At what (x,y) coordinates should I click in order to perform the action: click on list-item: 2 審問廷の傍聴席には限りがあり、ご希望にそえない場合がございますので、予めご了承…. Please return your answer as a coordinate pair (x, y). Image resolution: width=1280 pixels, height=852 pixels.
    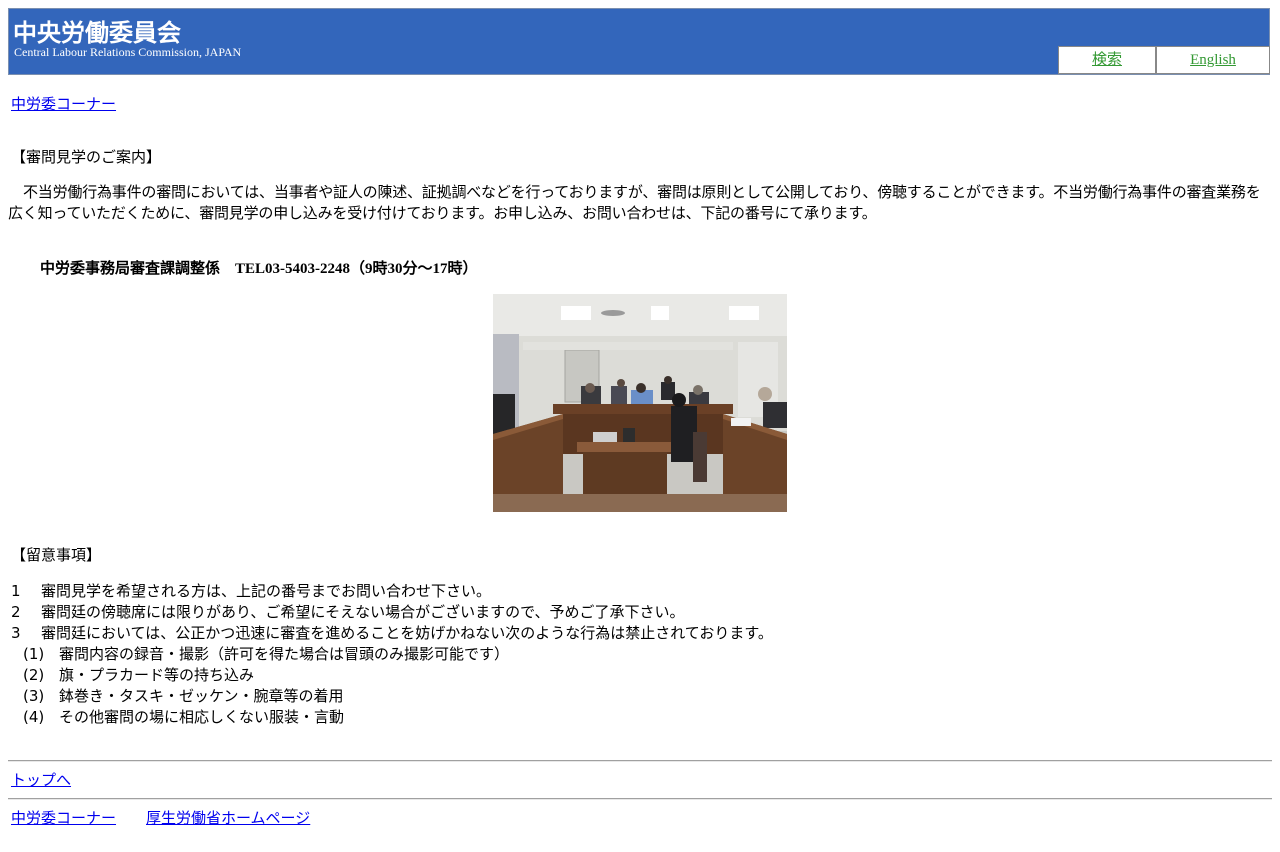
    Looking at the image, I should click on (348, 612).